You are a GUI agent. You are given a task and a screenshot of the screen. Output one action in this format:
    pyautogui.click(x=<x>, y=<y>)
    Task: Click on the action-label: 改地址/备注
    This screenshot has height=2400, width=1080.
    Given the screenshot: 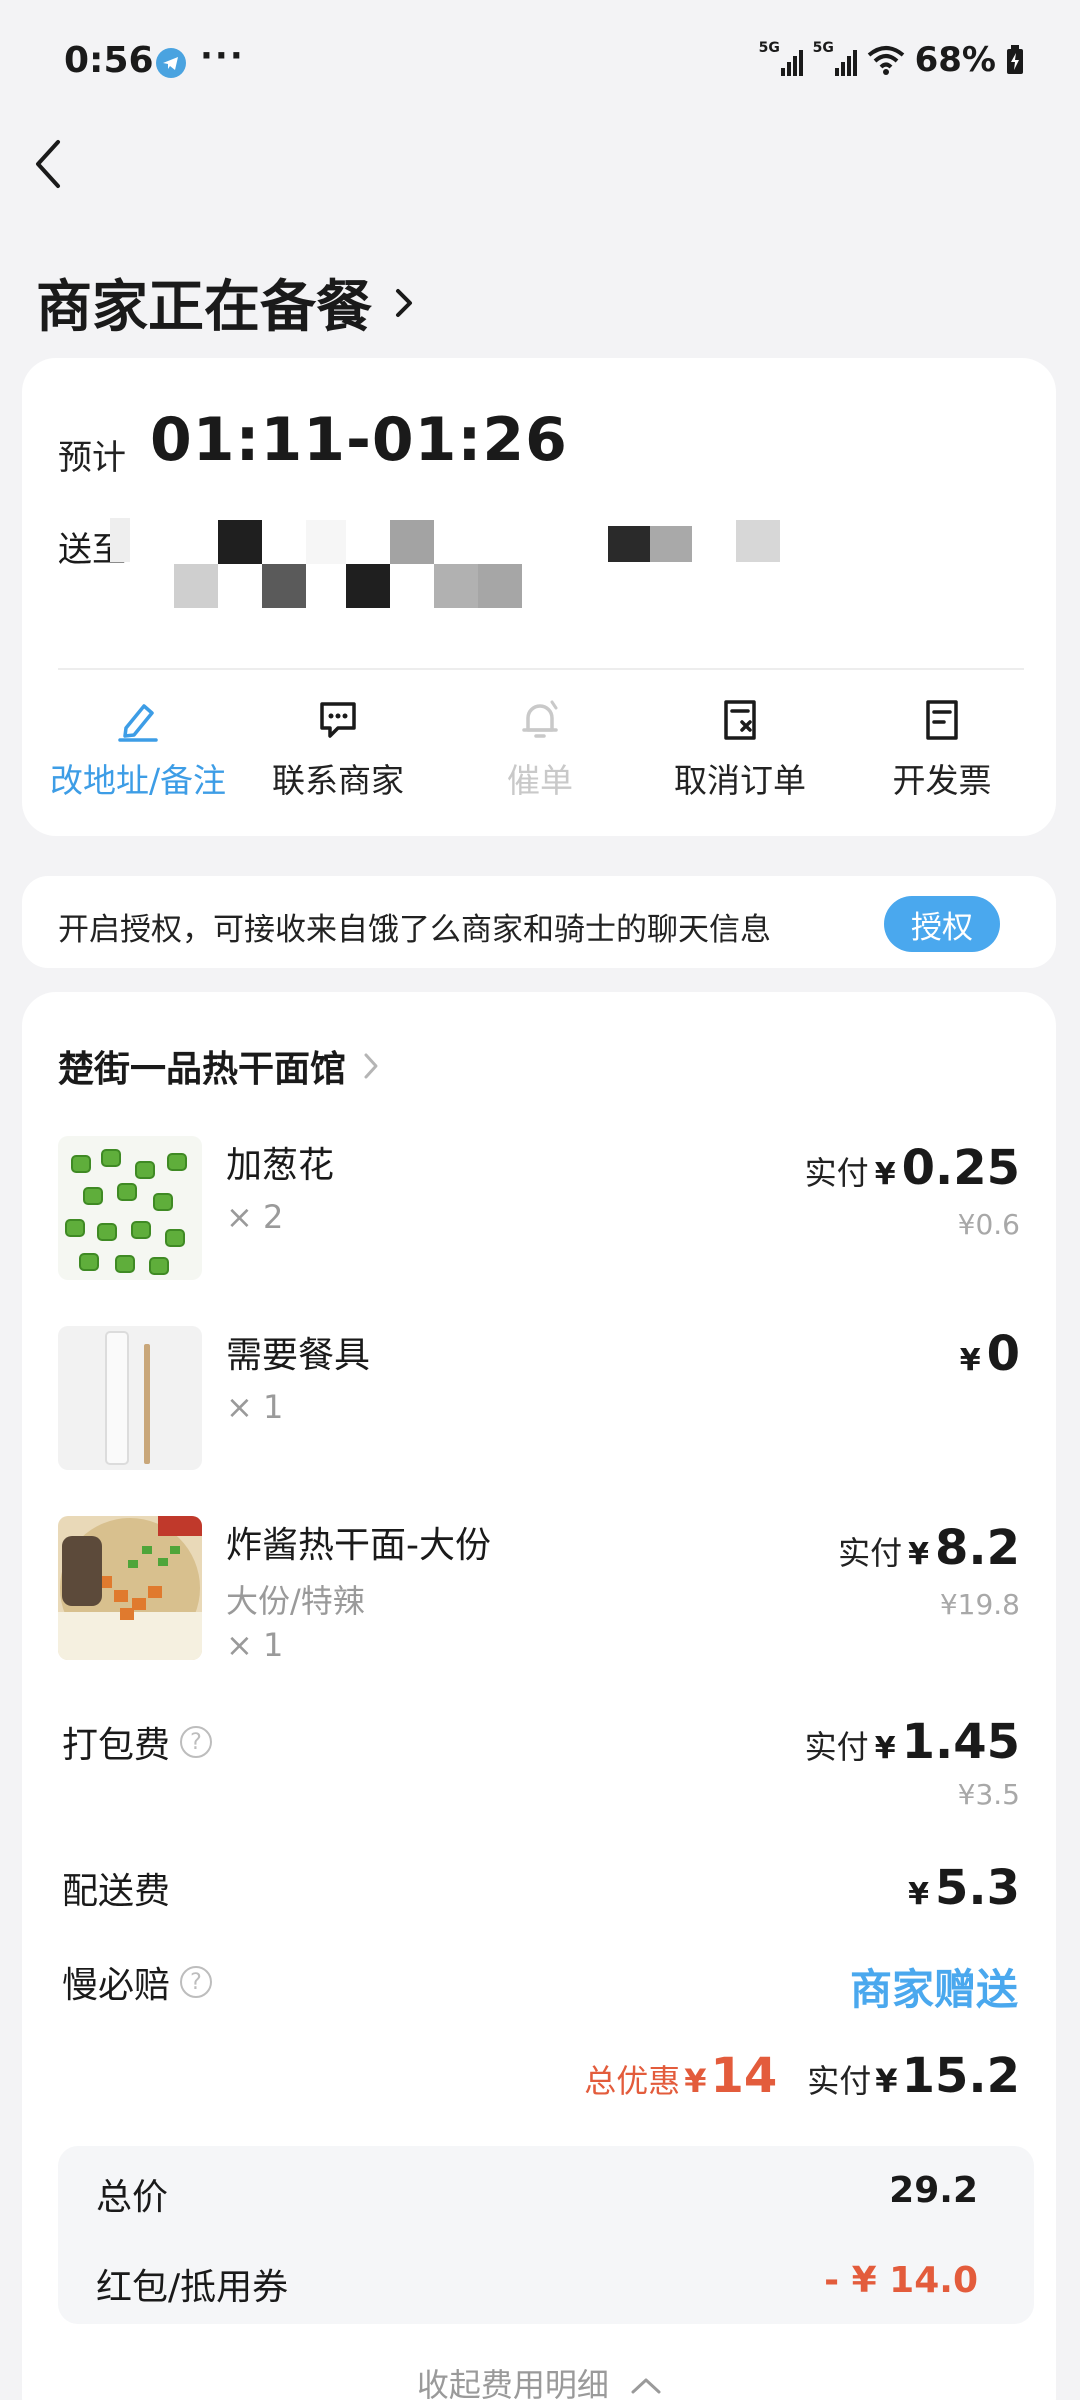 What is the action you would take?
    pyautogui.click(x=138, y=780)
    